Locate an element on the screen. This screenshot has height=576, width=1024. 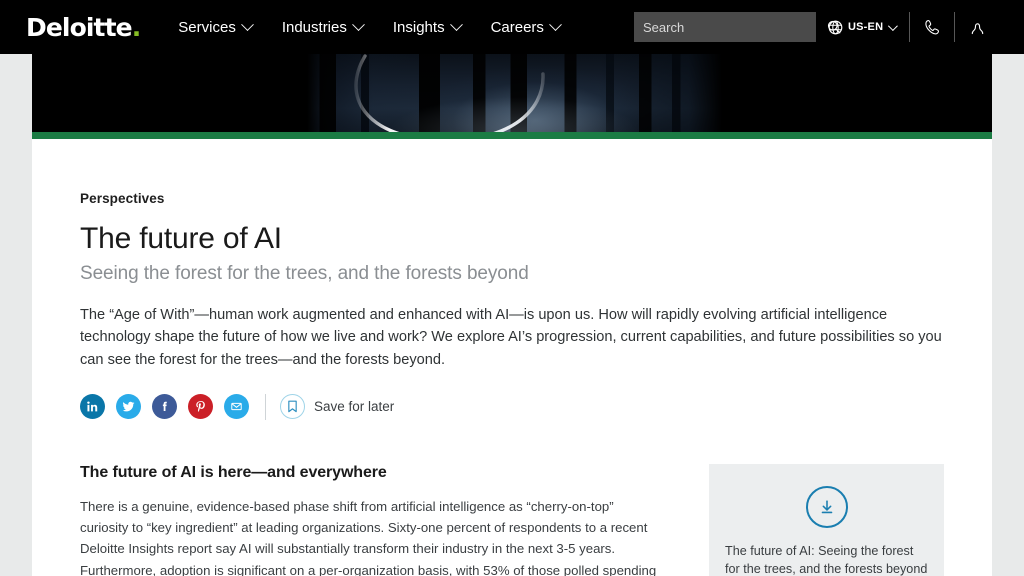
email-icon is located at coordinates (236, 407).